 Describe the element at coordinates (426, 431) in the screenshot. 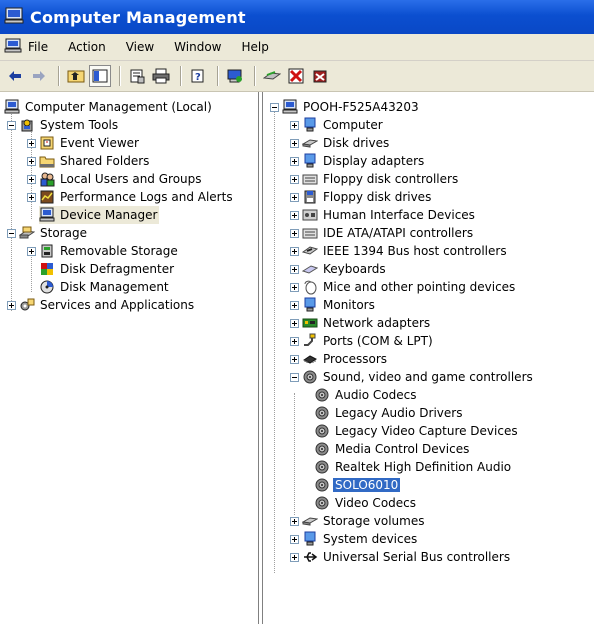

I see `tree-node-label: Legacy Video Capture Devices` at that location.